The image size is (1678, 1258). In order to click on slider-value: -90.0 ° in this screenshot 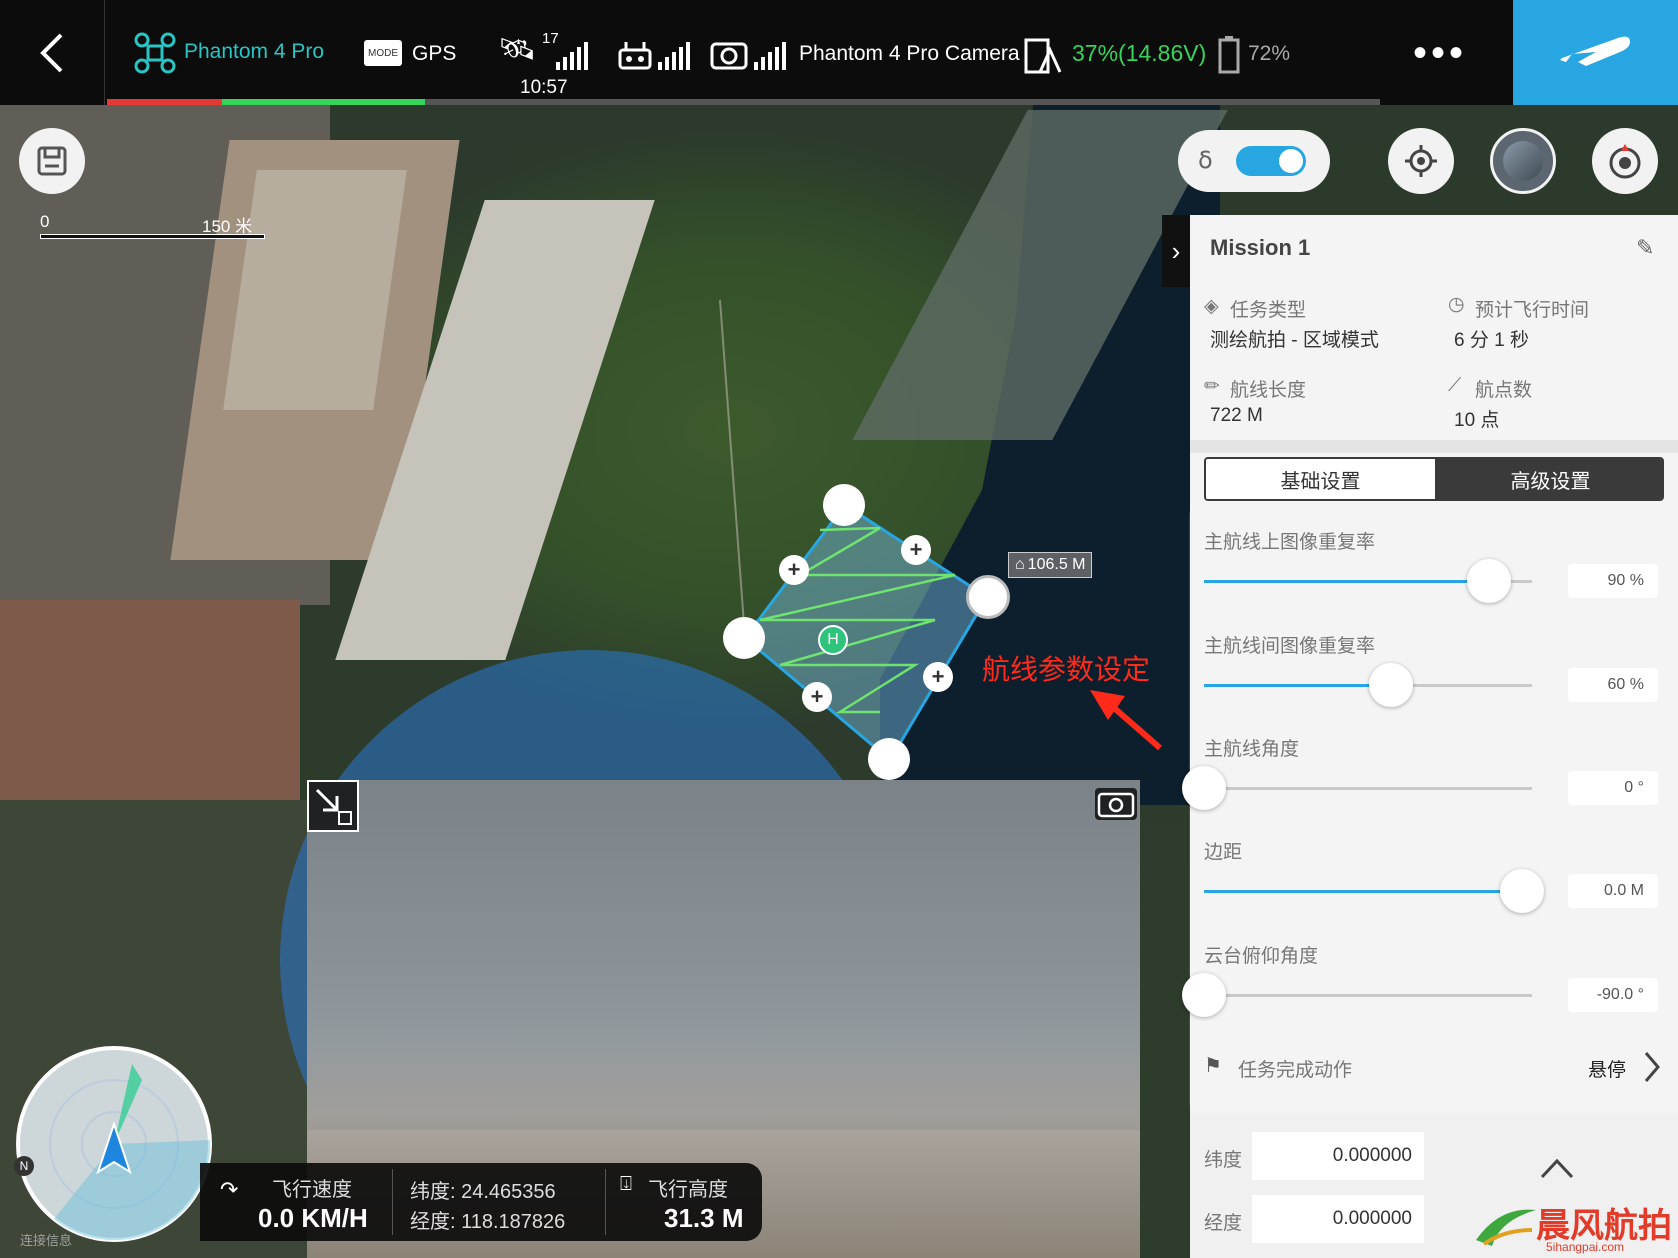, I will do `click(1613, 995)`.